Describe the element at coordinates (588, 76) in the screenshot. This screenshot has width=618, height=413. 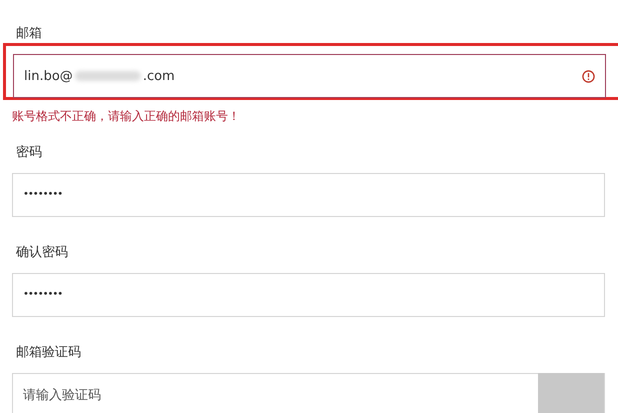
I see `error-icon` at that location.